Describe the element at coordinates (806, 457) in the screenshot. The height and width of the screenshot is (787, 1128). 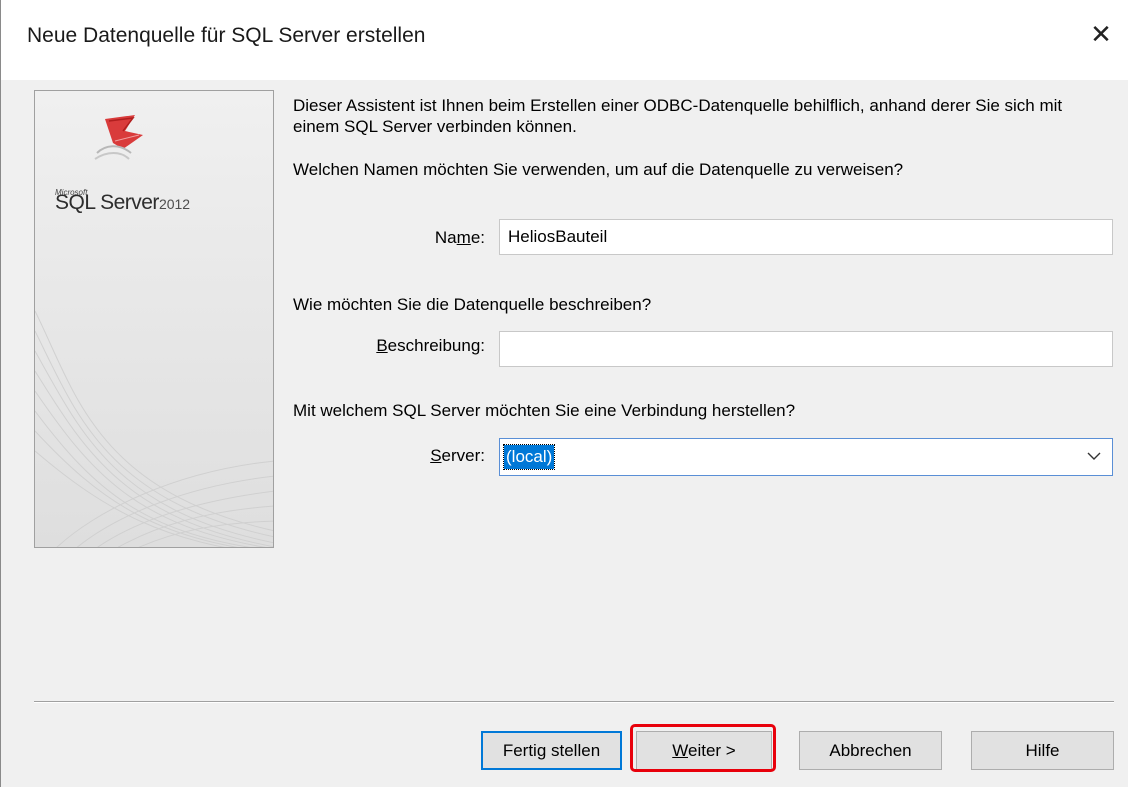
I see `server-combobox: (local)` at that location.